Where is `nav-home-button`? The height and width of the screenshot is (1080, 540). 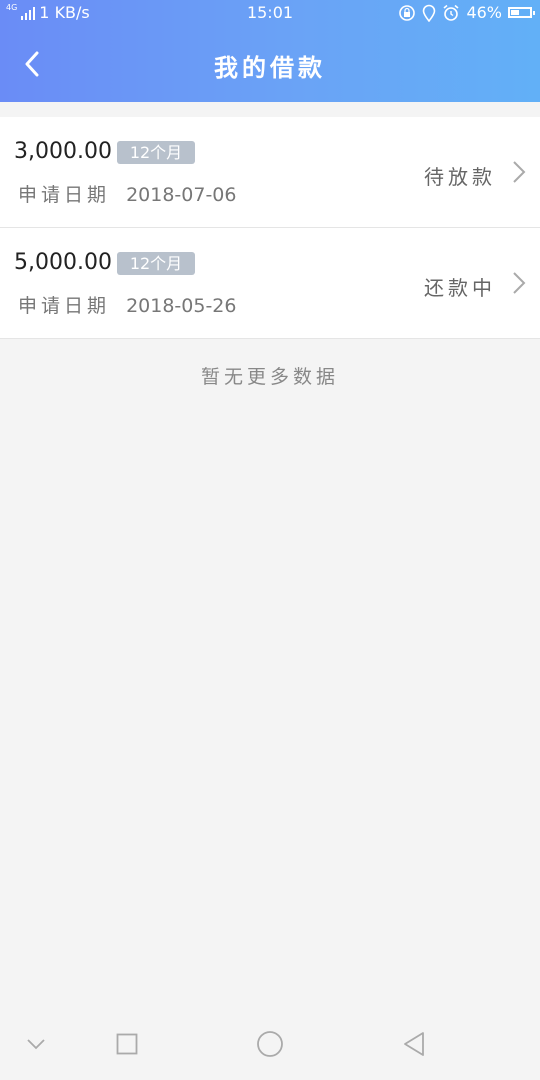 nav-home-button is located at coordinates (270, 1044).